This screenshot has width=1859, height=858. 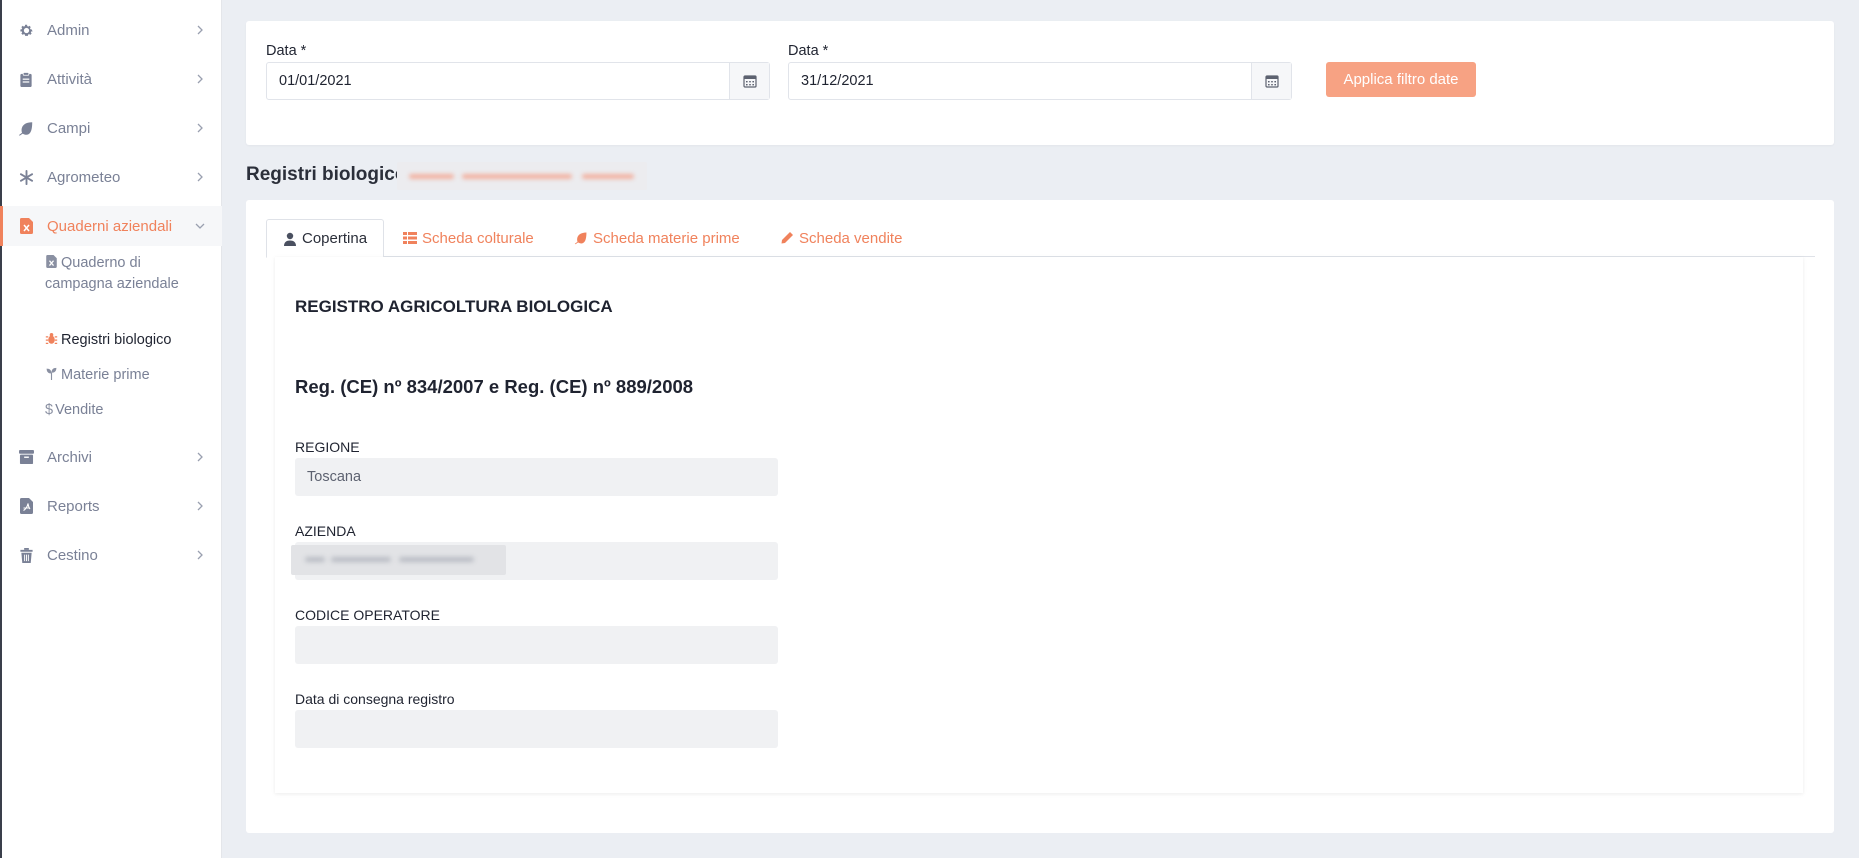 What do you see at coordinates (367, 615) in the screenshot?
I see `codice-operatore-label: CODICE OPERATORE` at bounding box center [367, 615].